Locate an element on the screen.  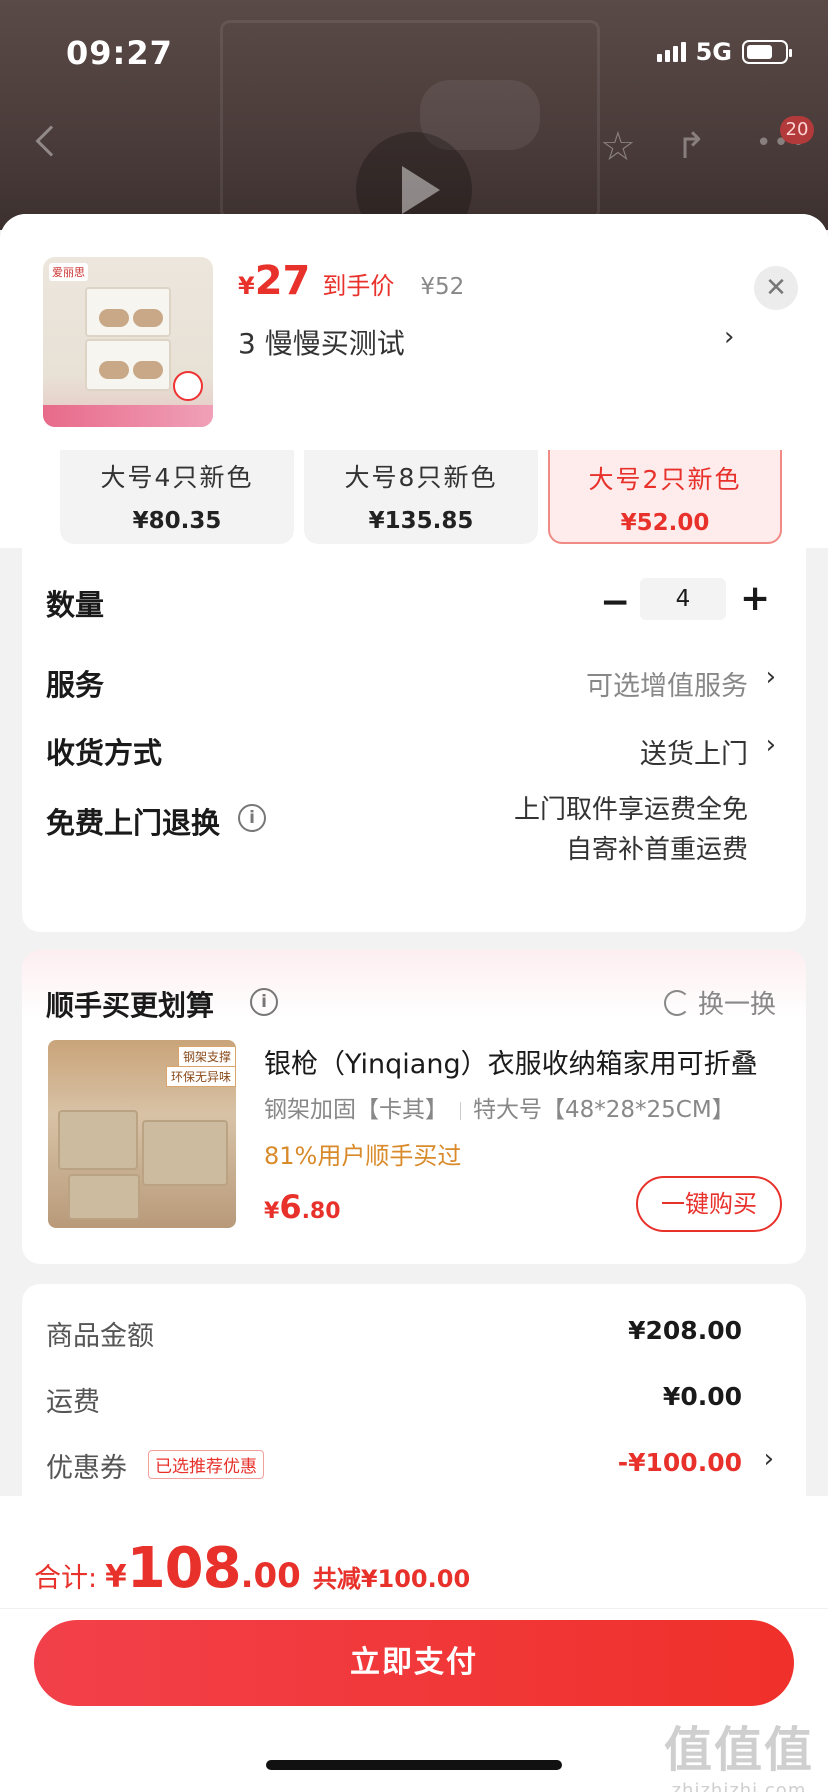
one-click-buy-button: 一键购买 is located at coordinates (709, 1204).